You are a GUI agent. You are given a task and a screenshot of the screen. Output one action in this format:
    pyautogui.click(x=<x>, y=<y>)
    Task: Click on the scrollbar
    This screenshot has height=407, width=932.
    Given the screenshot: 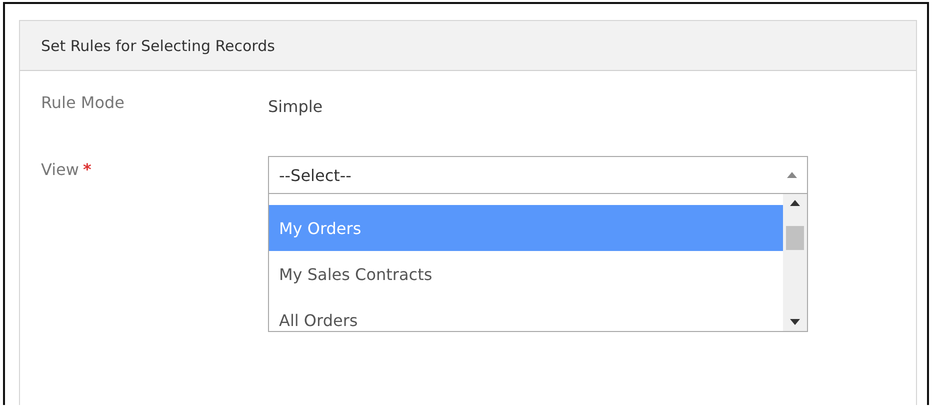 What is the action you would take?
    pyautogui.click(x=795, y=262)
    